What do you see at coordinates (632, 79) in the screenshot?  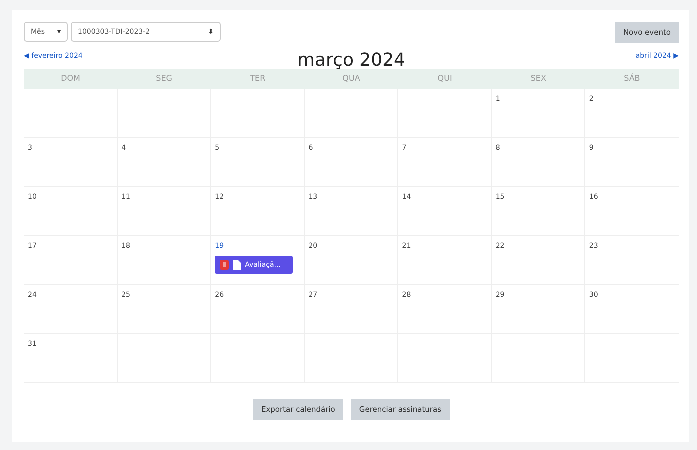 I see `weekday-header: SÁB` at bounding box center [632, 79].